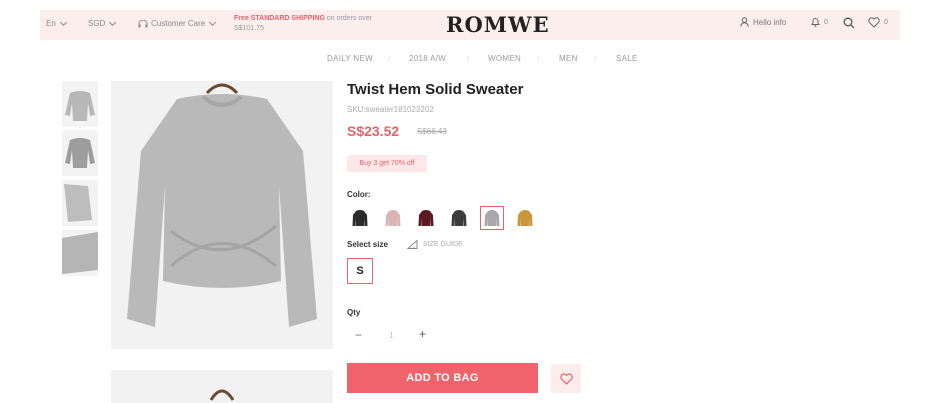 Image resolution: width=941 pixels, height=403 pixels. What do you see at coordinates (390, 109) in the screenshot?
I see `product-sku: SKU:sweater181023202` at bounding box center [390, 109].